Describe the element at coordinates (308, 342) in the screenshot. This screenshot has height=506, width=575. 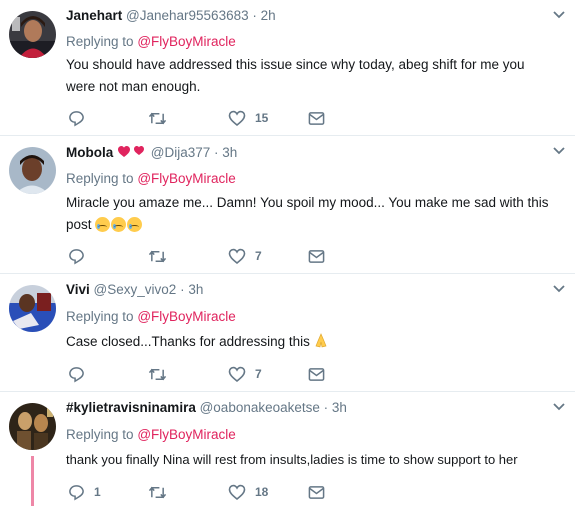
I see `tweet-text: Case closed...Thanks for addressing this` at that location.